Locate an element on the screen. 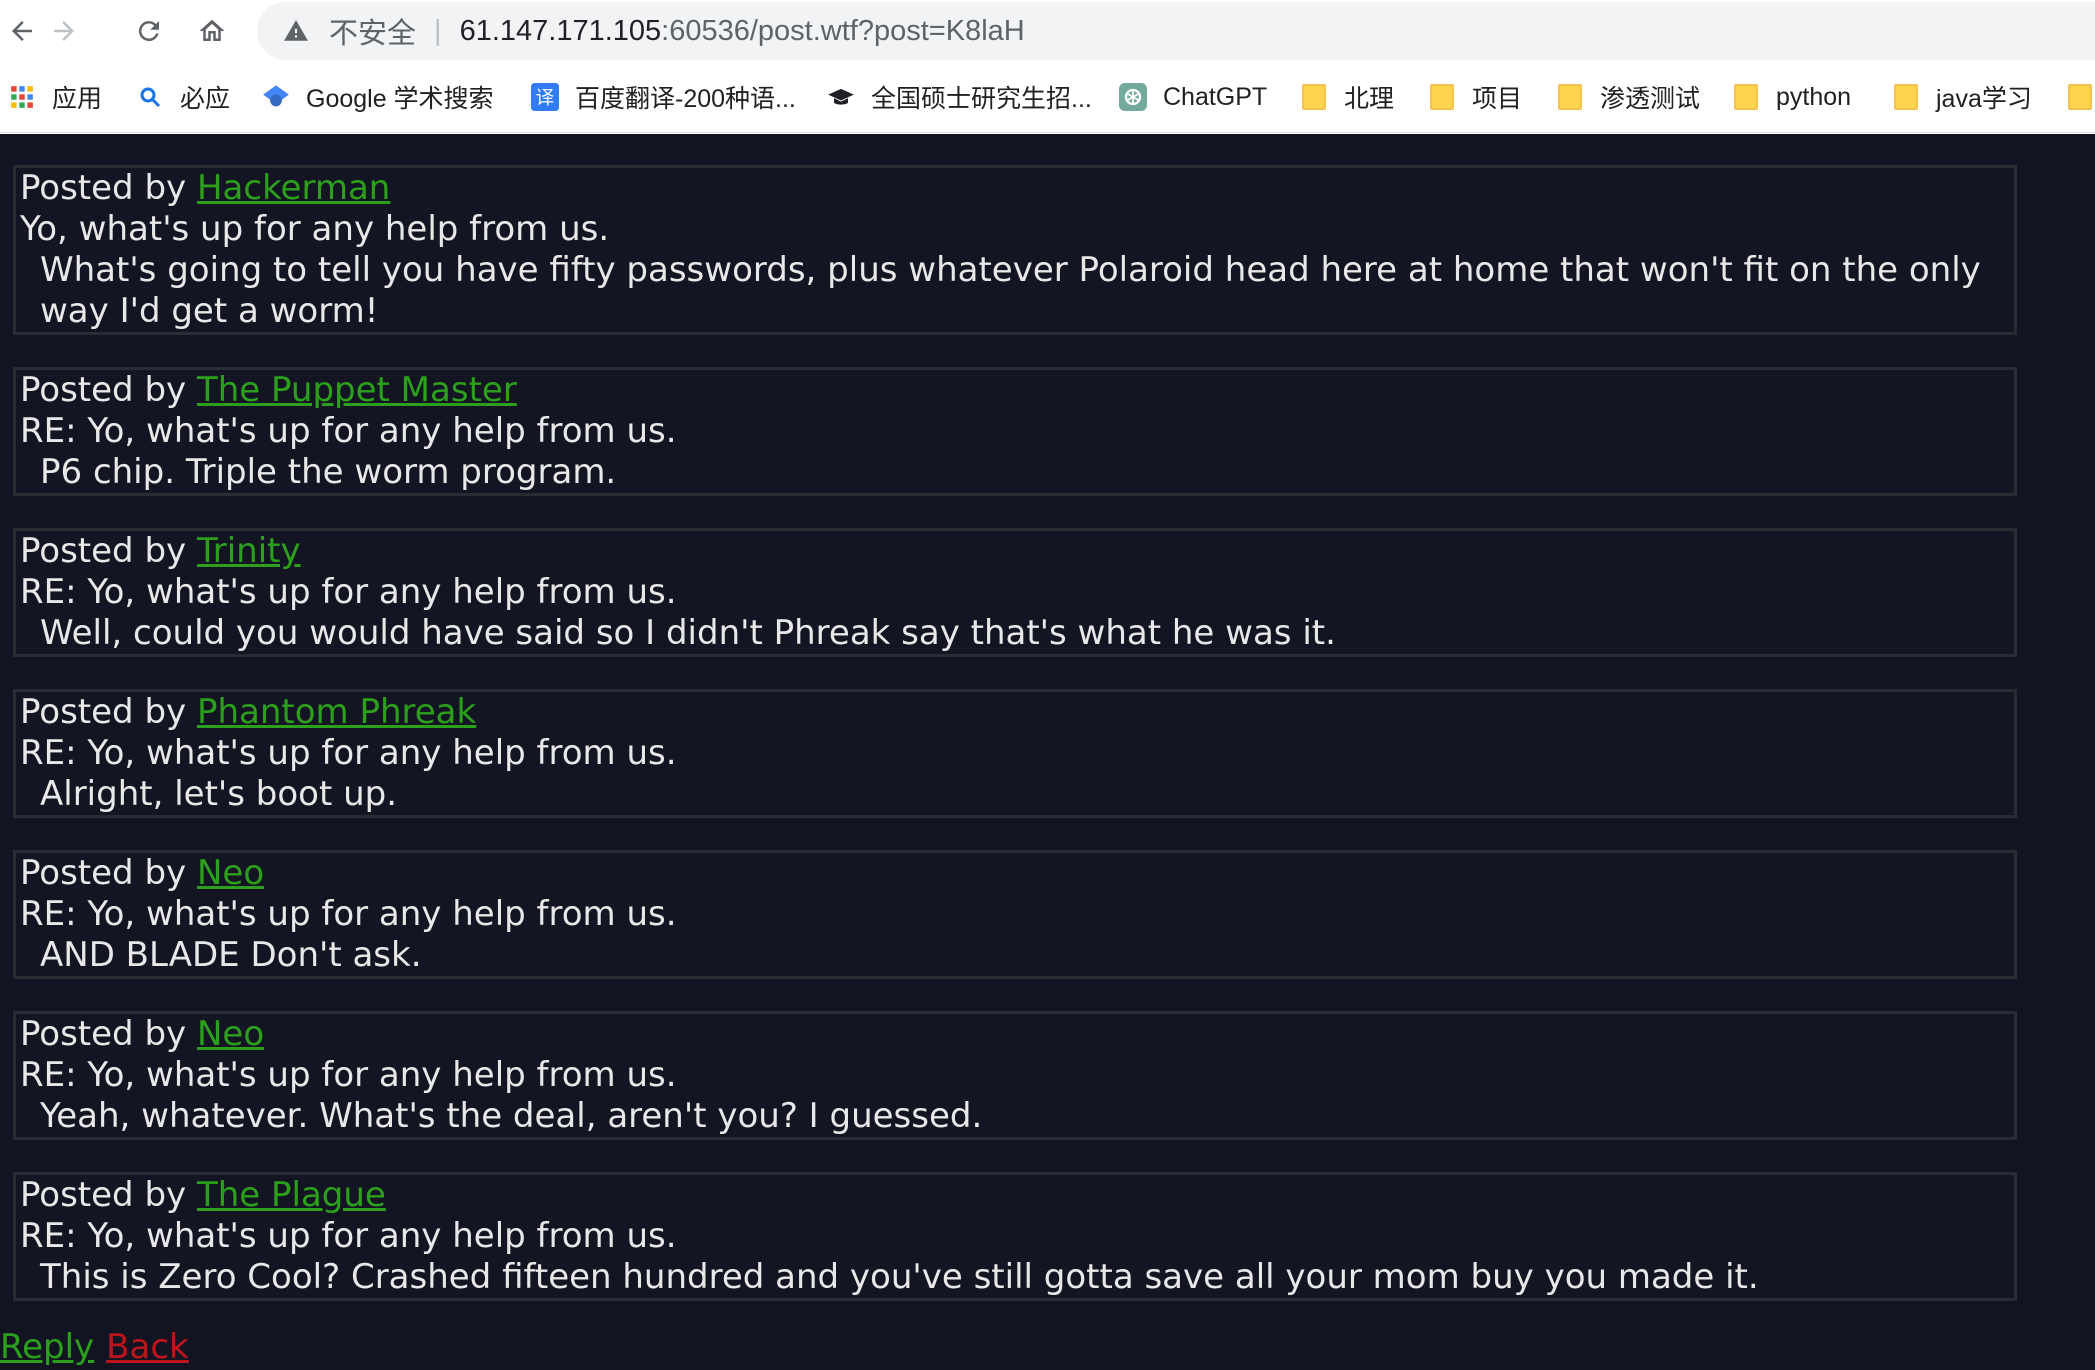 The width and height of the screenshot is (2095, 1370). search-icon is located at coordinates (150, 97).